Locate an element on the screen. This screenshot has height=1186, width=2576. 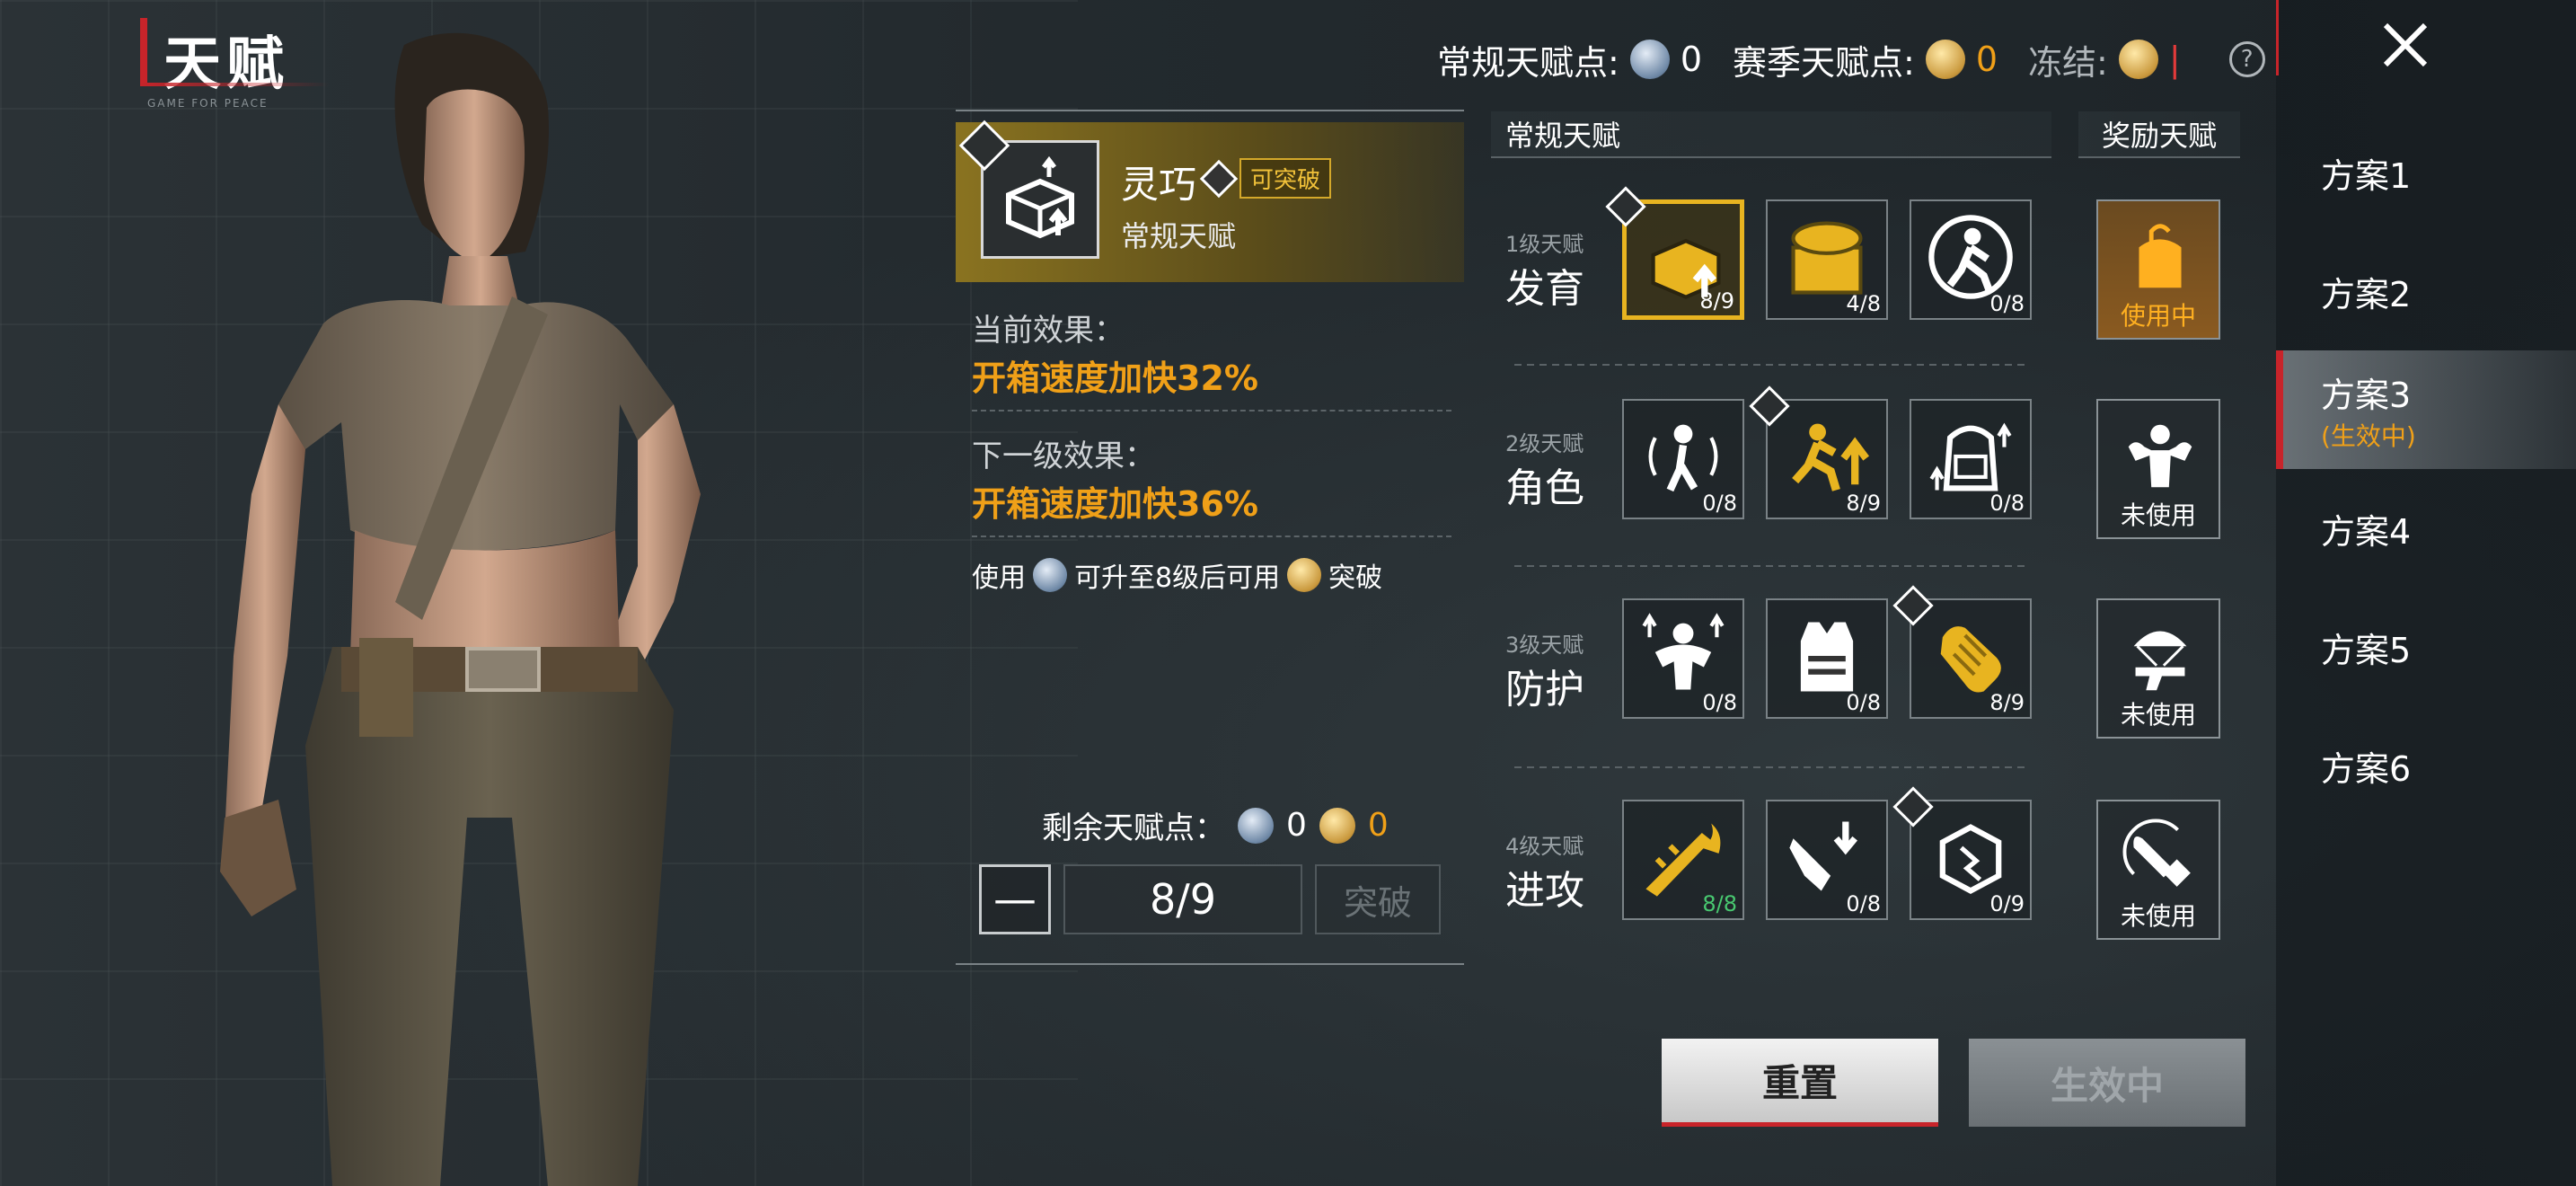
next-effect-value: 开箱速度加快36% is located at coordinates (1115, 504).